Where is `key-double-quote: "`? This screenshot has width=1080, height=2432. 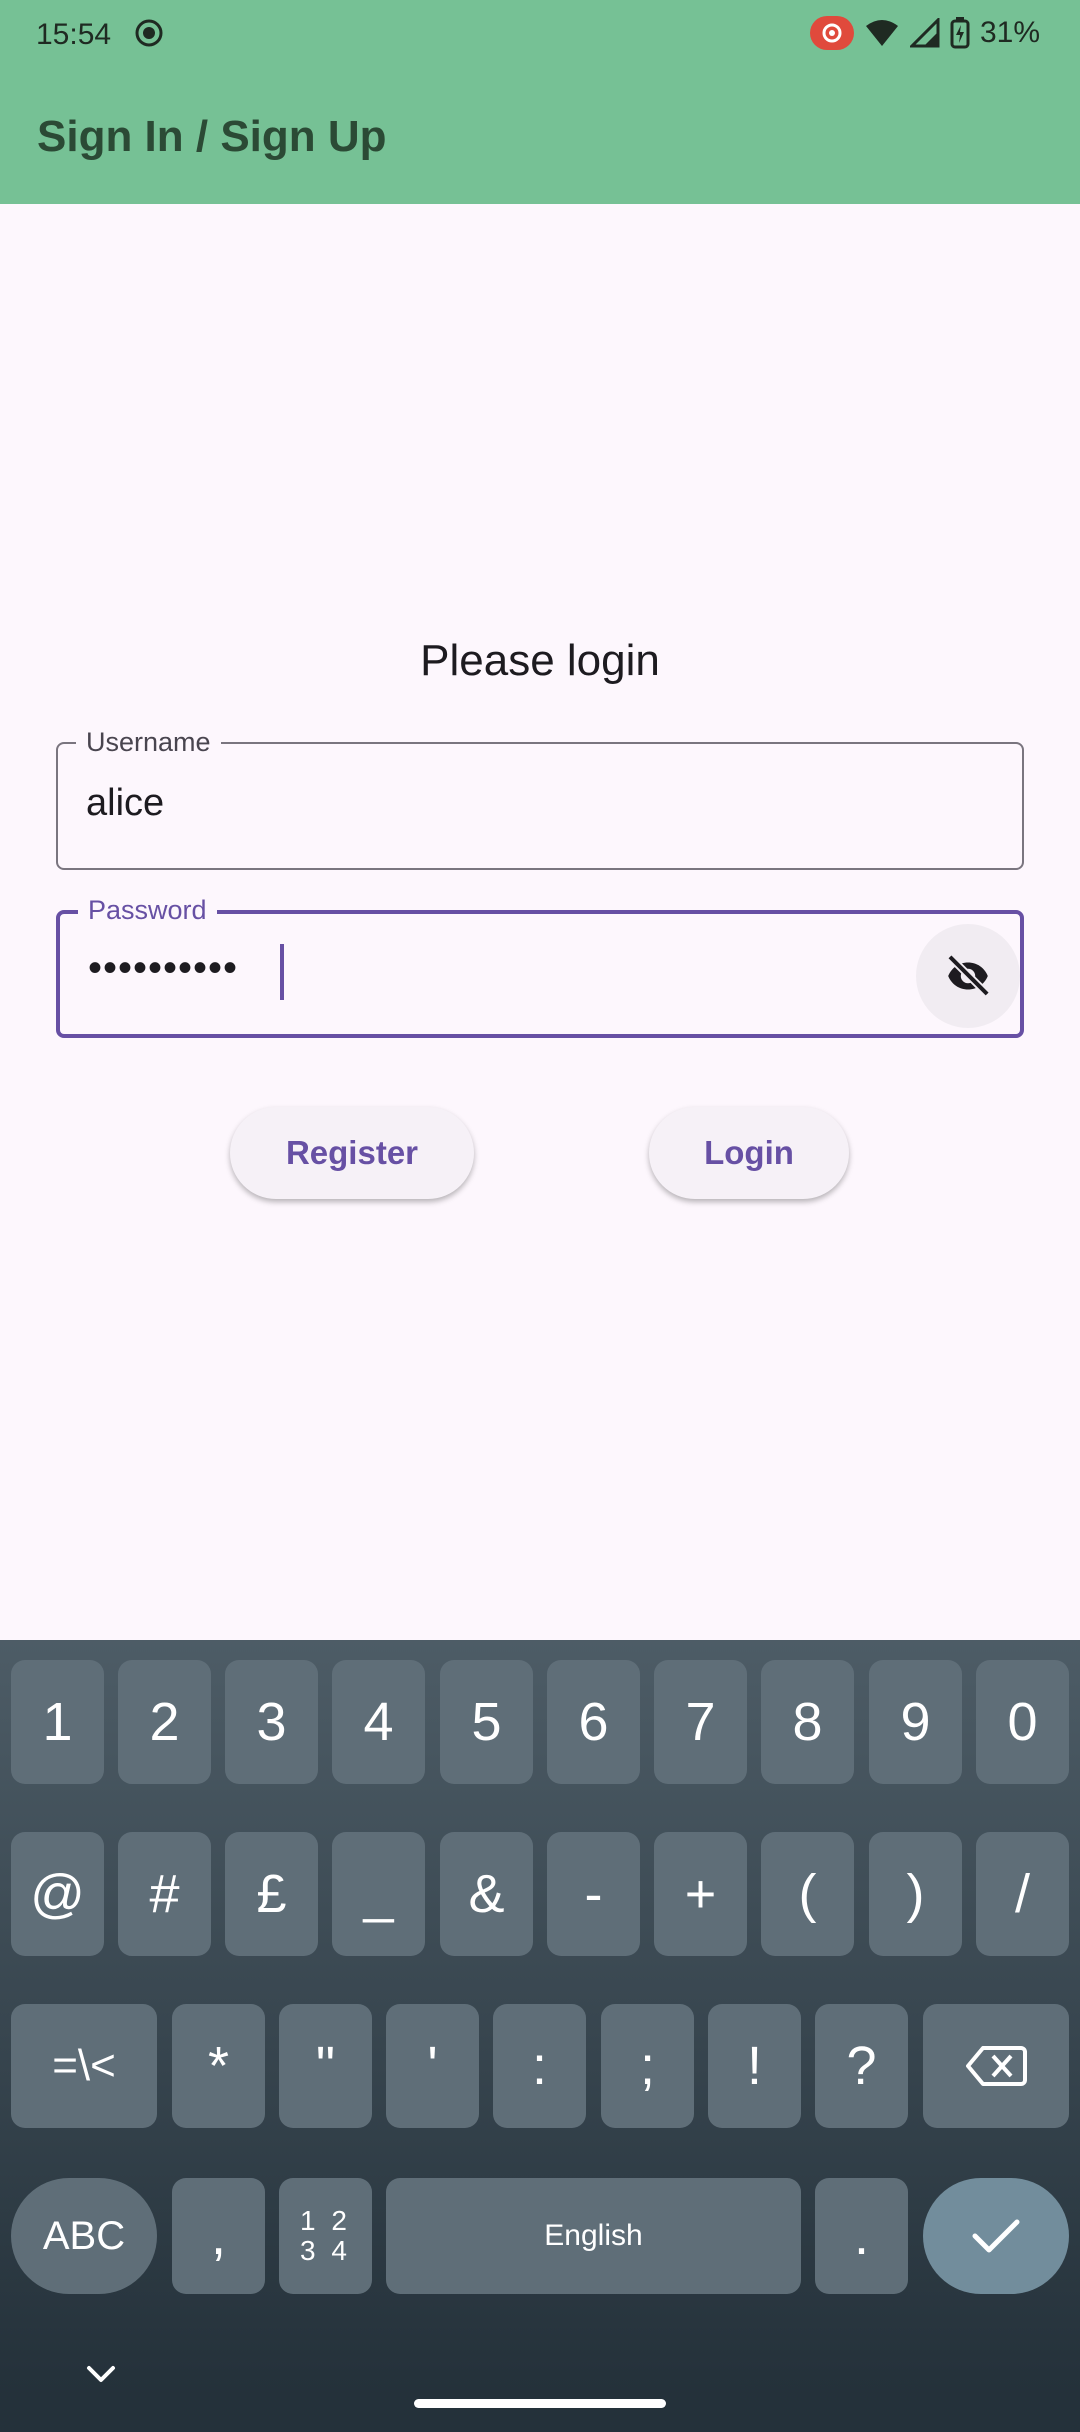 key-double-quote: " is located at coordinates (325, 2066).